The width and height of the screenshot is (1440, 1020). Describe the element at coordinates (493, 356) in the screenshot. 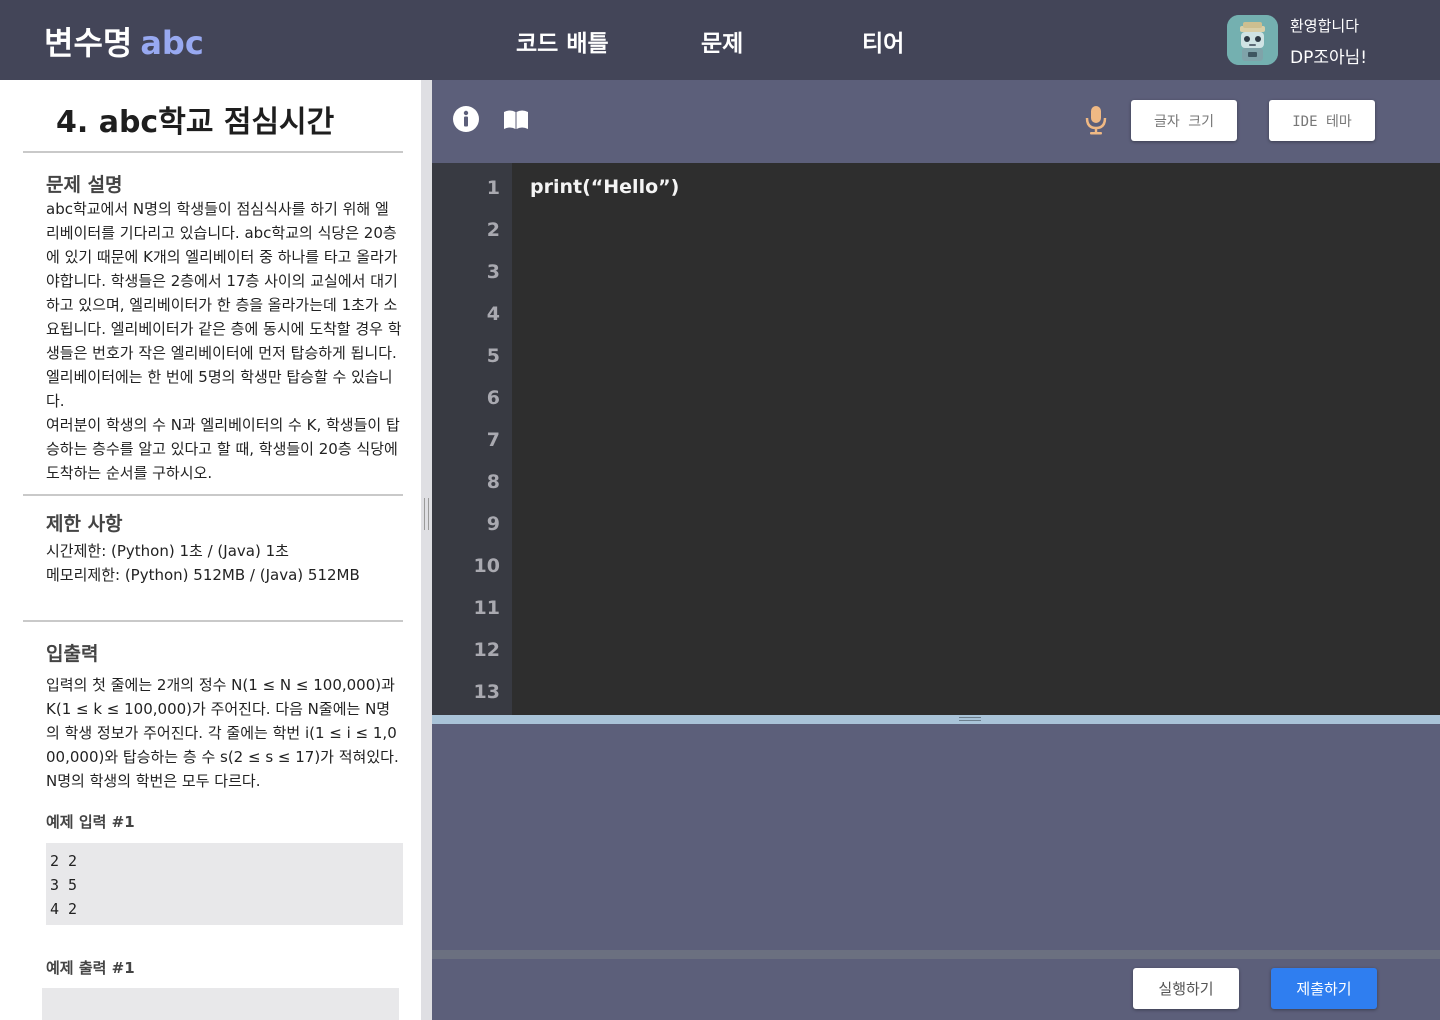

I see `line-number: 5` at that location.